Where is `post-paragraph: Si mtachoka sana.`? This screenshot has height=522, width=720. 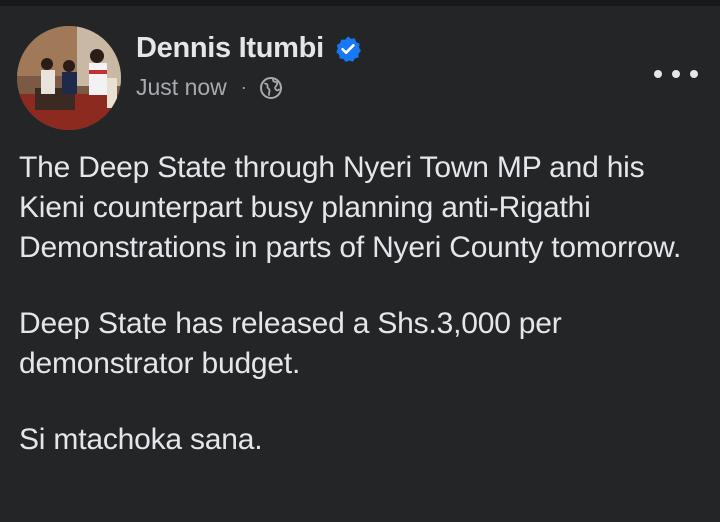 post-paragraph: Si mtachoka sana. is located at coordinates (141, 439).